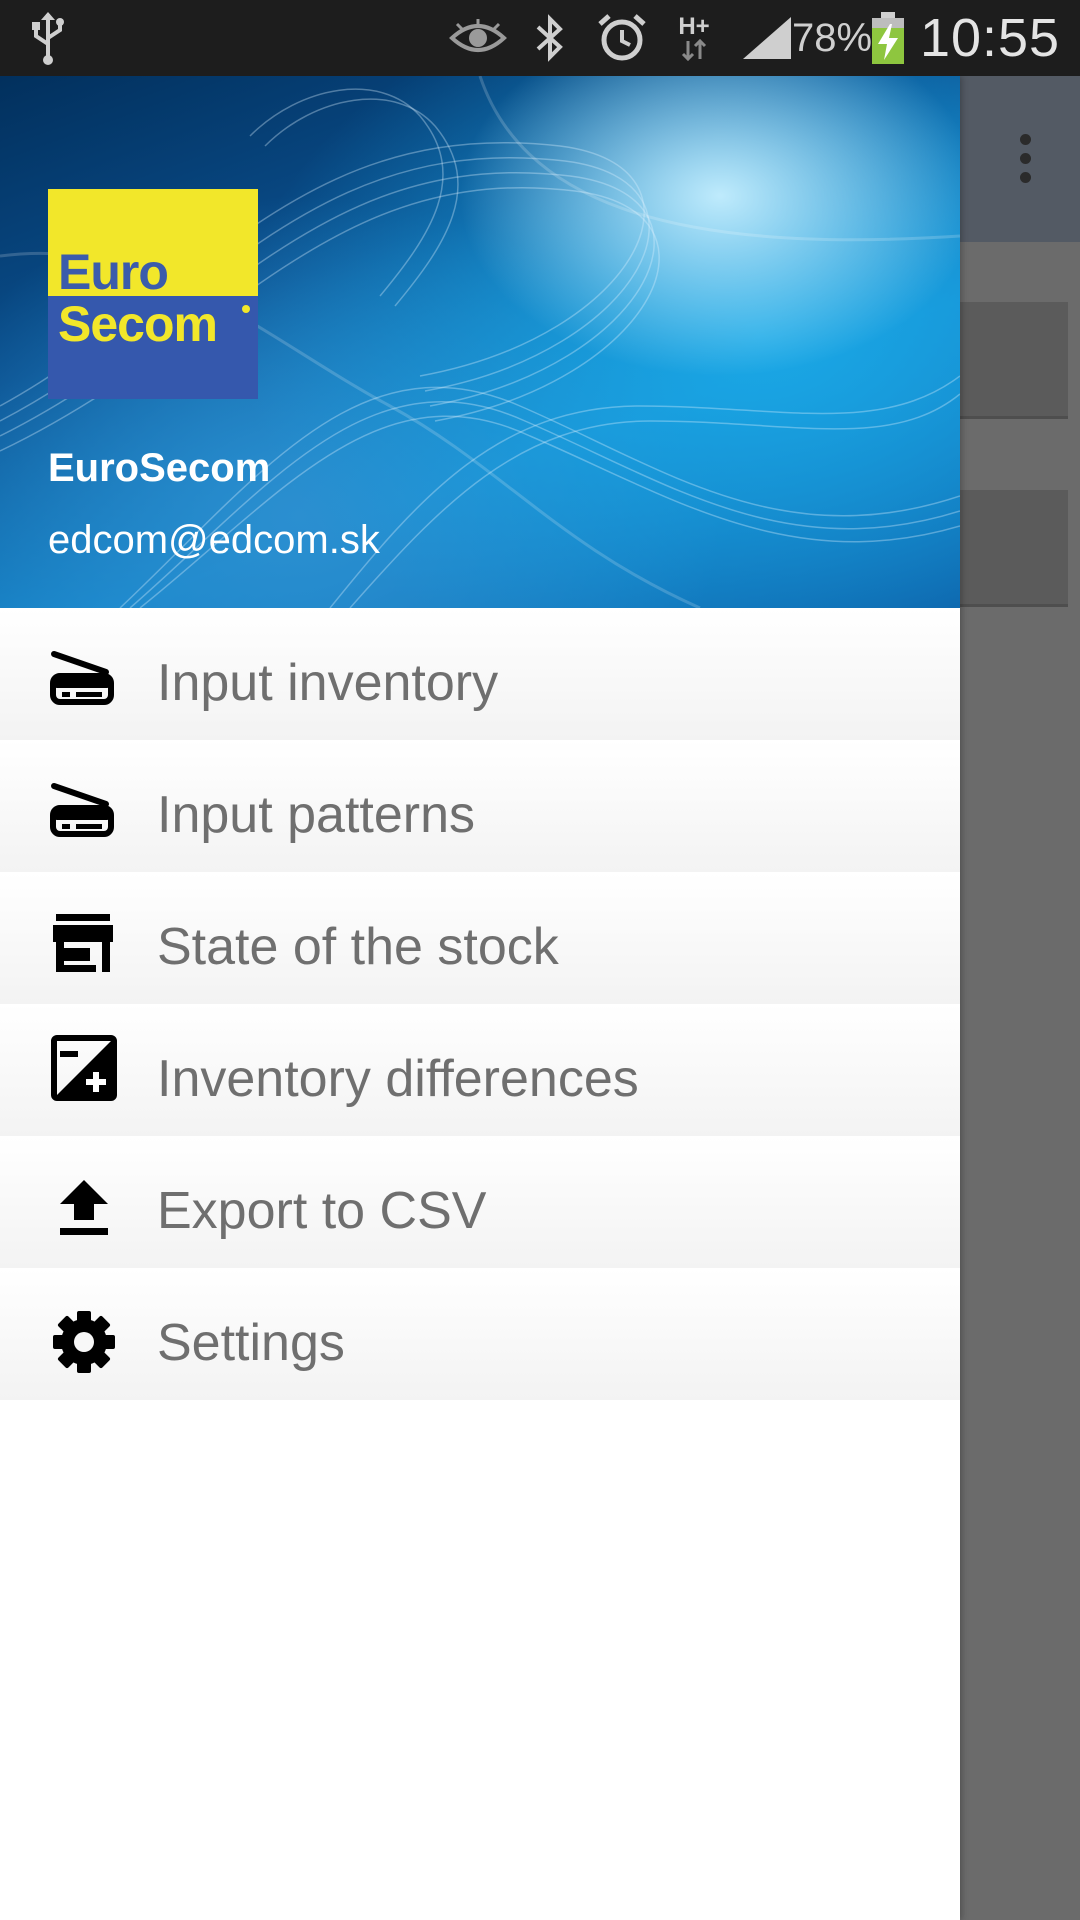 The height and width of the screenshot is (1920, 1080). I want to click on menu-item-inventory-differences: Inventory differences, so click(480, 1070).